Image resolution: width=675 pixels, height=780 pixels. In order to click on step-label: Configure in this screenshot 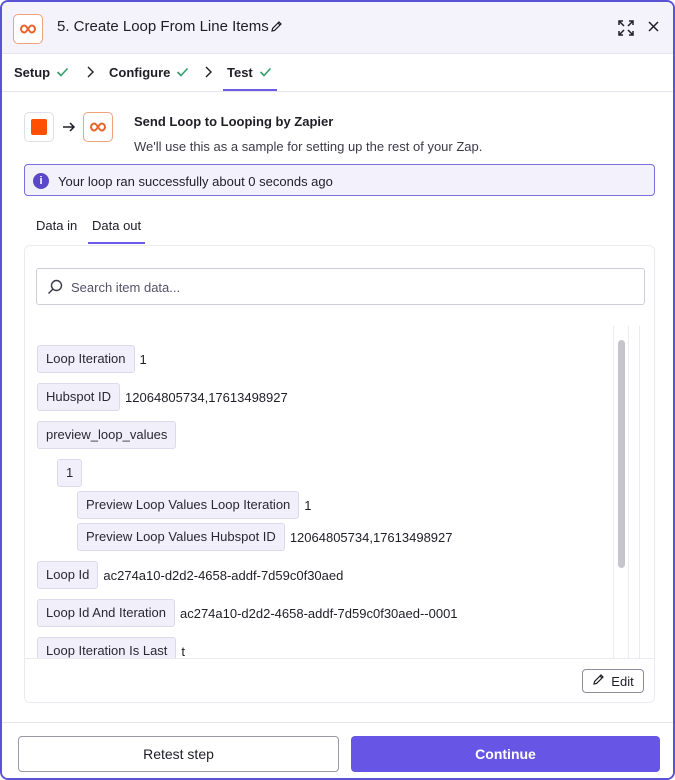, I will do `click(140, 72)`.